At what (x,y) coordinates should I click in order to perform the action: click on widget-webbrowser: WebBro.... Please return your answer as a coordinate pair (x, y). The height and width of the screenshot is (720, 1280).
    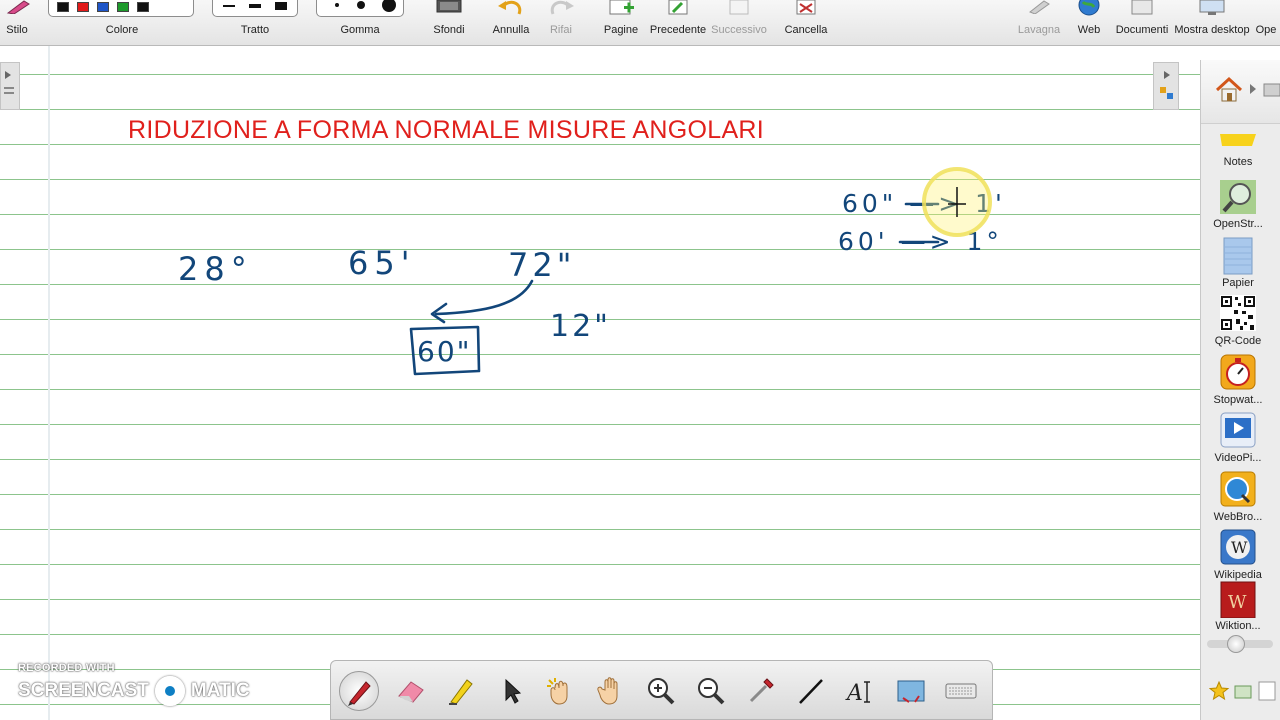
    Looking at the image, I should click on (1238, 494).